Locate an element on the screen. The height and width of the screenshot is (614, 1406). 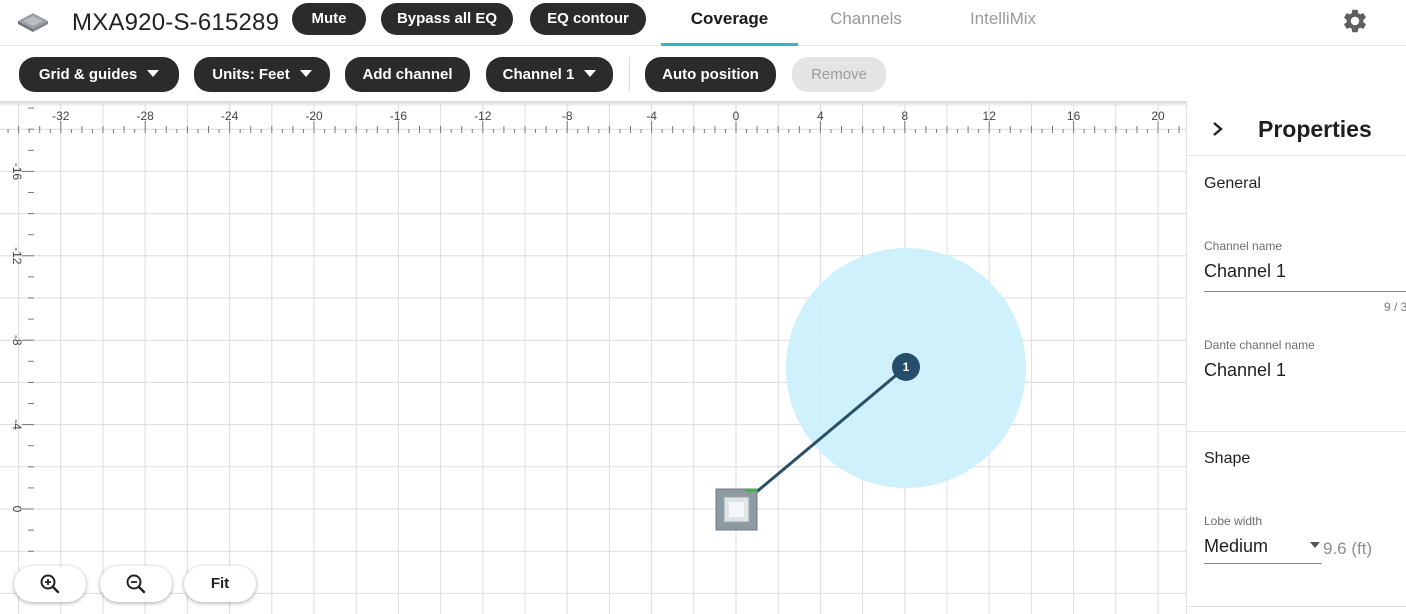
units-label: Units: Feet is located at coordinates (251, 74).